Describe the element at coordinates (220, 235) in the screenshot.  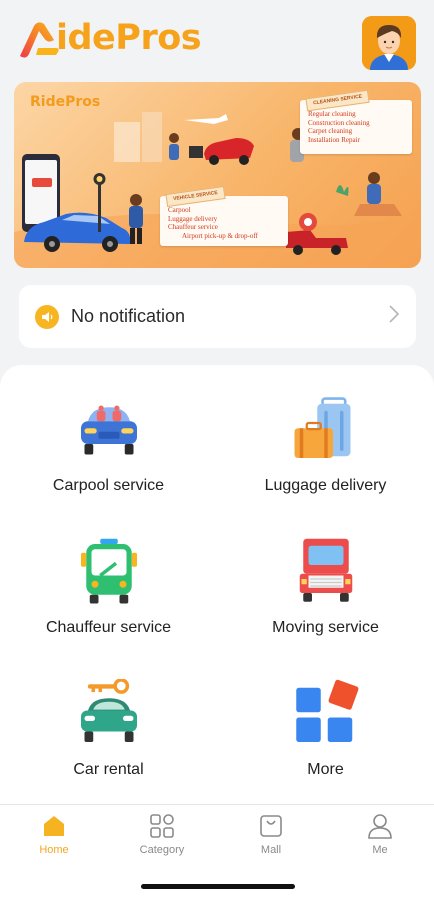
I see `vehicle-item: Airport pick-up & drop-off` at that location.